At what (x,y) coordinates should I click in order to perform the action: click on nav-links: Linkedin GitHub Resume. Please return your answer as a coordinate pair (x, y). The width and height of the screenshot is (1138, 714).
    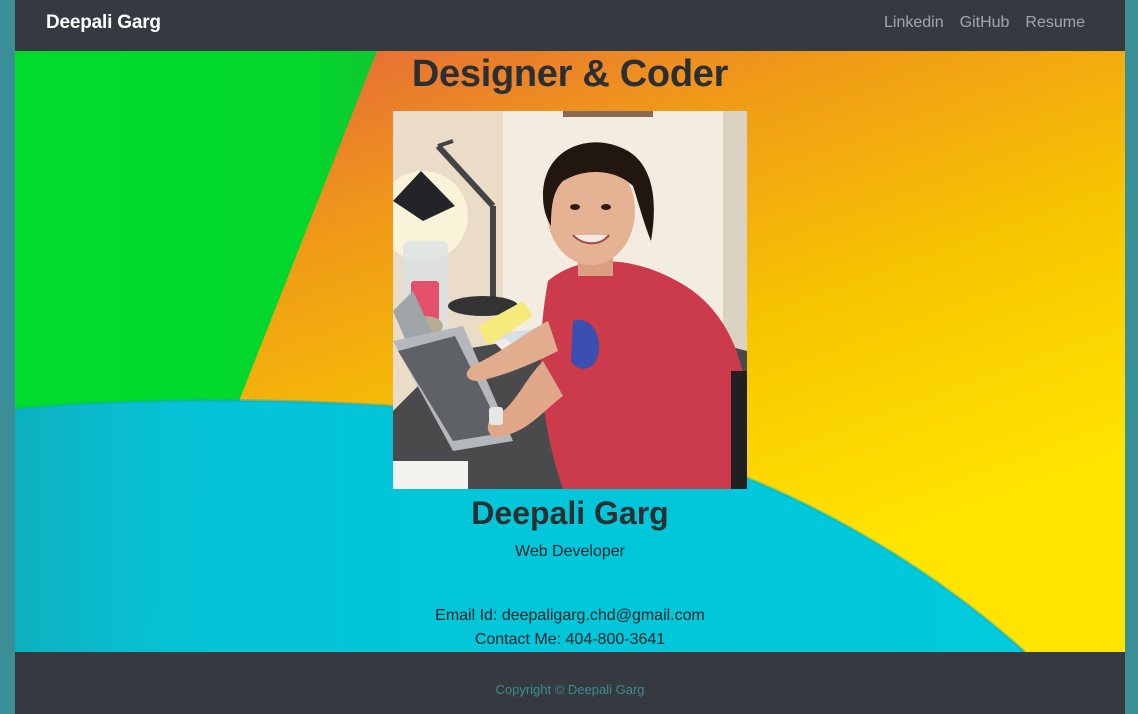
    Looking at the image, I should click on (984, 23).